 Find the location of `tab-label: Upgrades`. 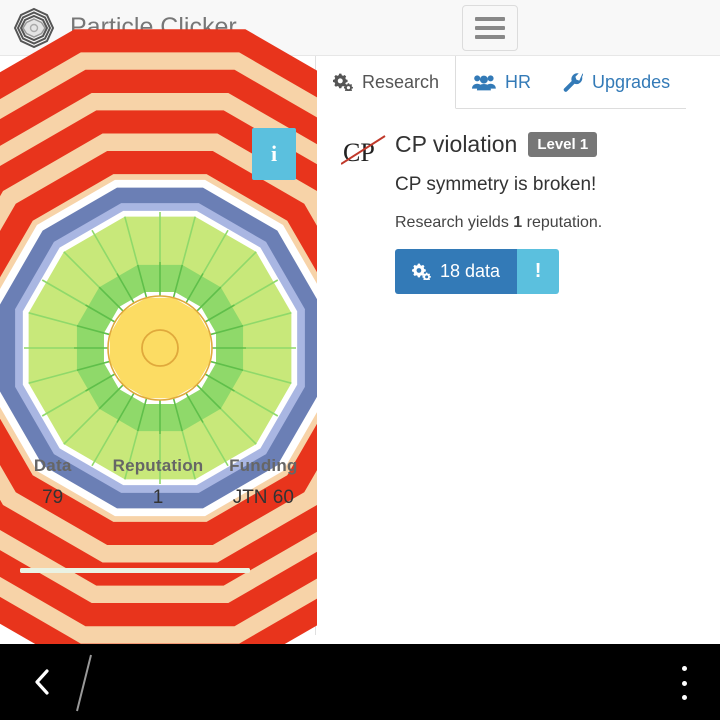

tab-label: Upgrades is located at coordinates (631, 81).